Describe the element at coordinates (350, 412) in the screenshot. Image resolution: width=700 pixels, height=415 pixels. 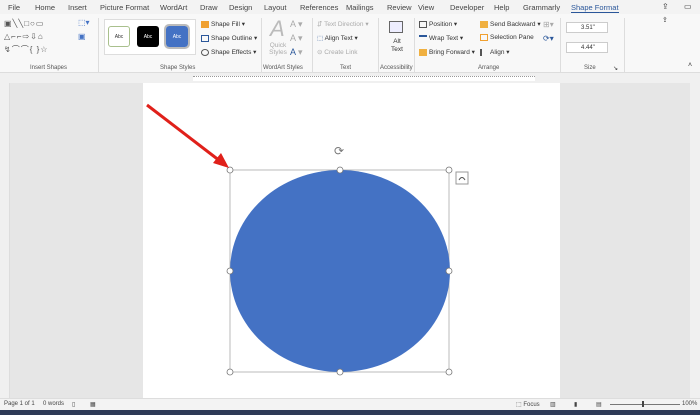
I see `taskbar` at that location.